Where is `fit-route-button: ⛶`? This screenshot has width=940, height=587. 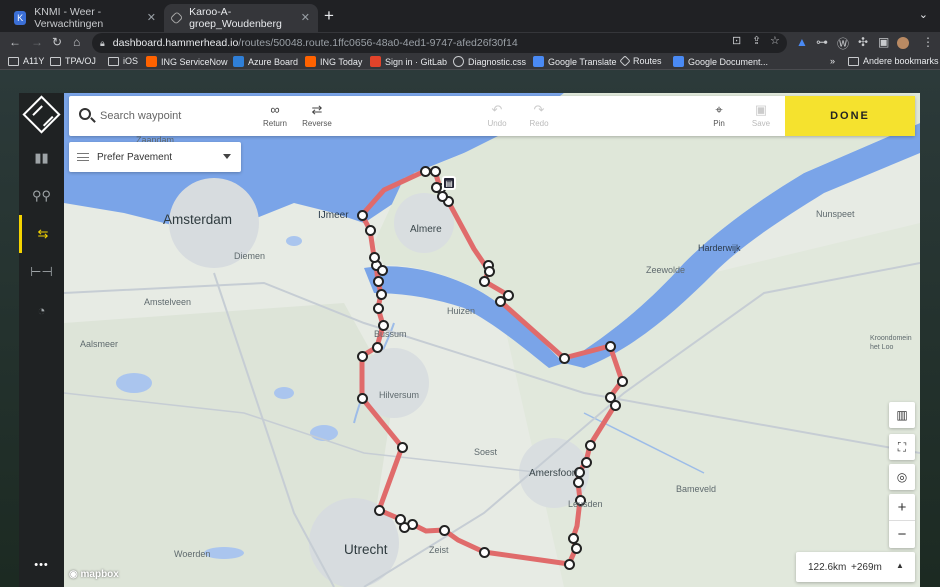 fit-route-button: ⛶ is located at coordinates (902, 447).